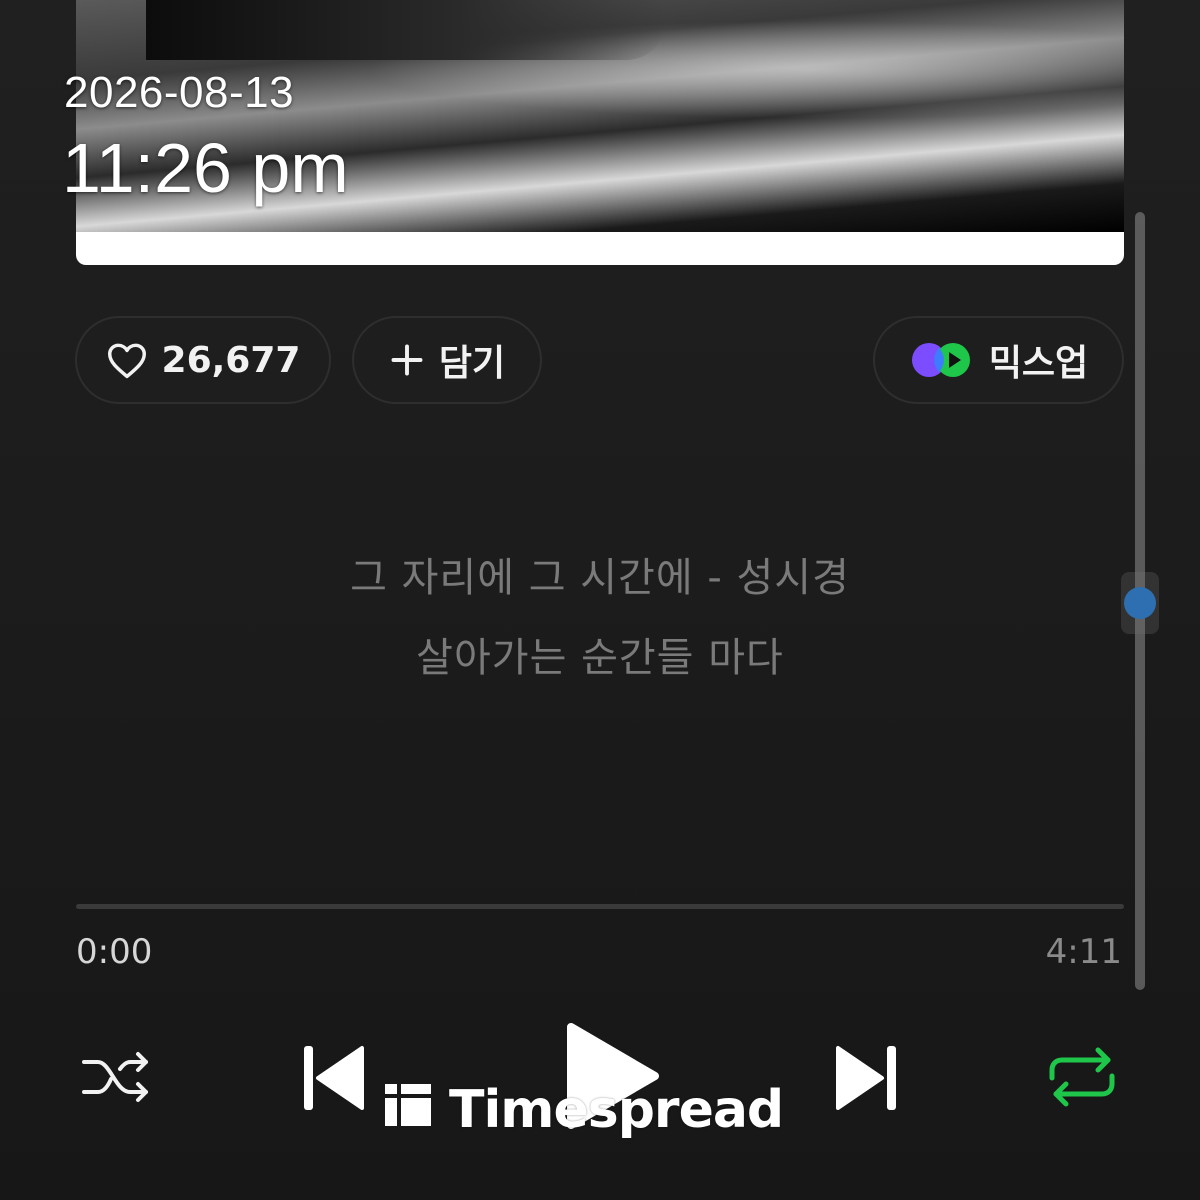 The height and width of the screenshot is (1200, 1200). Describe the element at coordinates (942, 360) in the screenshot. I see `mixup-logo-icon` at that location.